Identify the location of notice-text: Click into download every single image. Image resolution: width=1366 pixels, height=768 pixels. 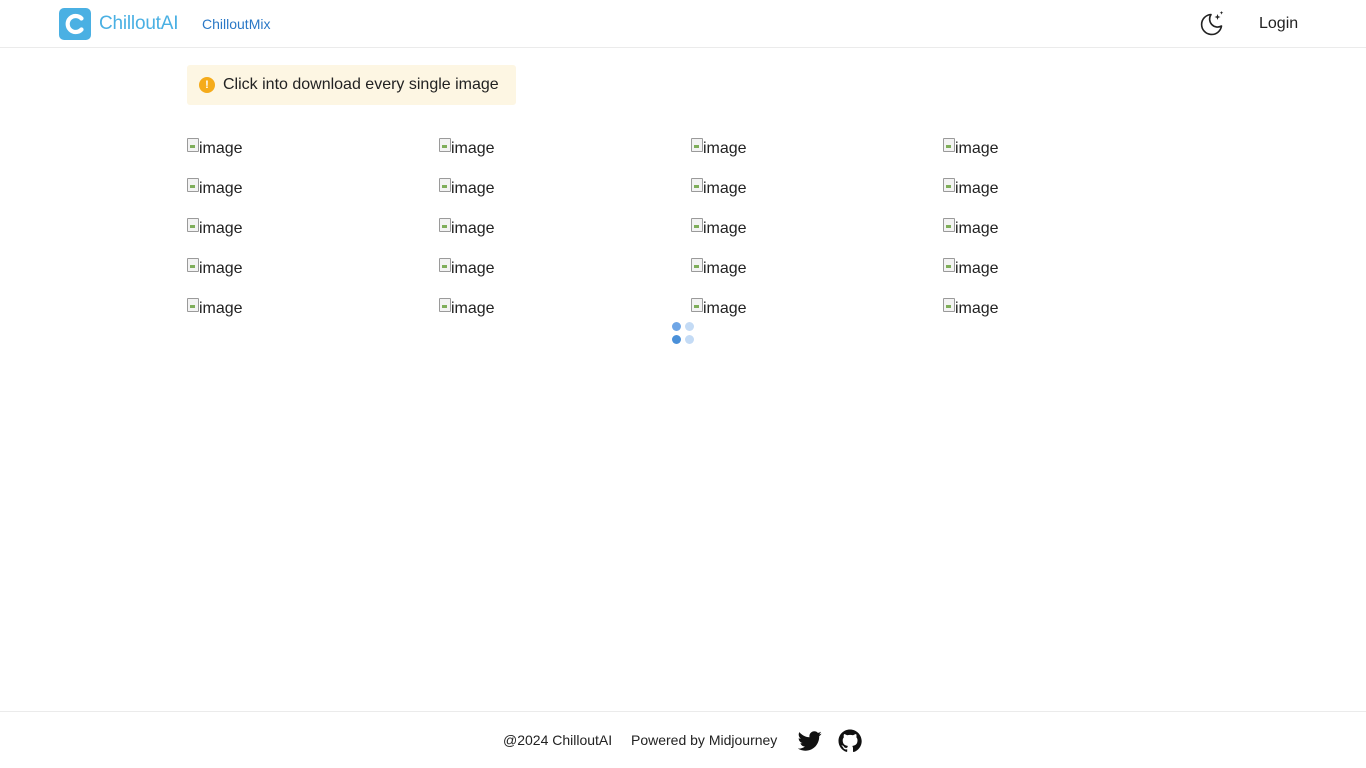
(361, 84).